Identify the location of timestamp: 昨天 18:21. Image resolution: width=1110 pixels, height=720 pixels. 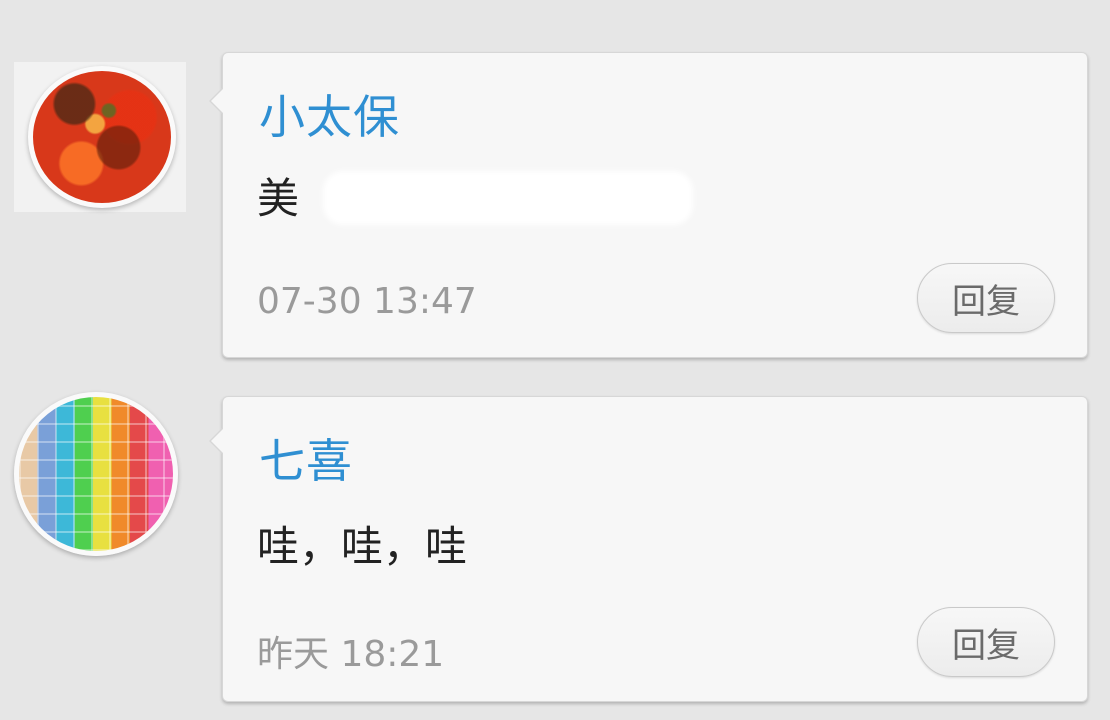
(351, 654).